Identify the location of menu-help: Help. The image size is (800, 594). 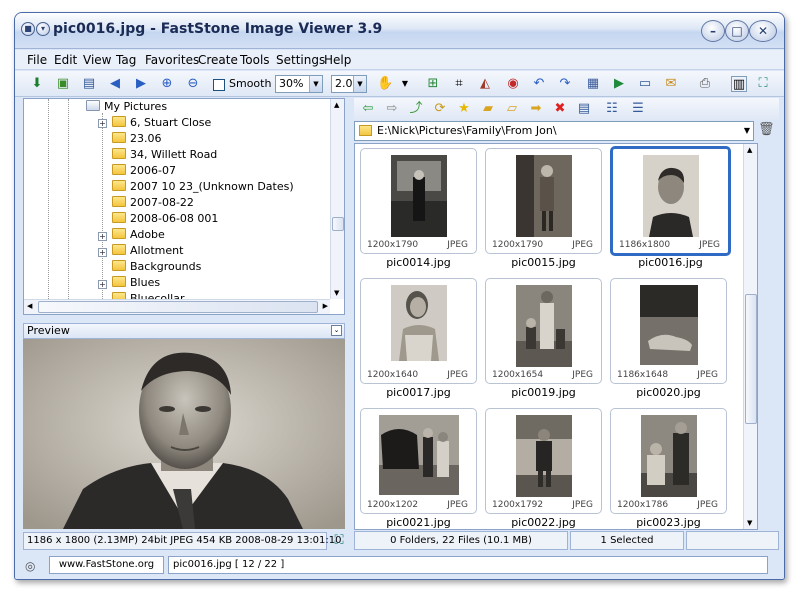
(337, 60).